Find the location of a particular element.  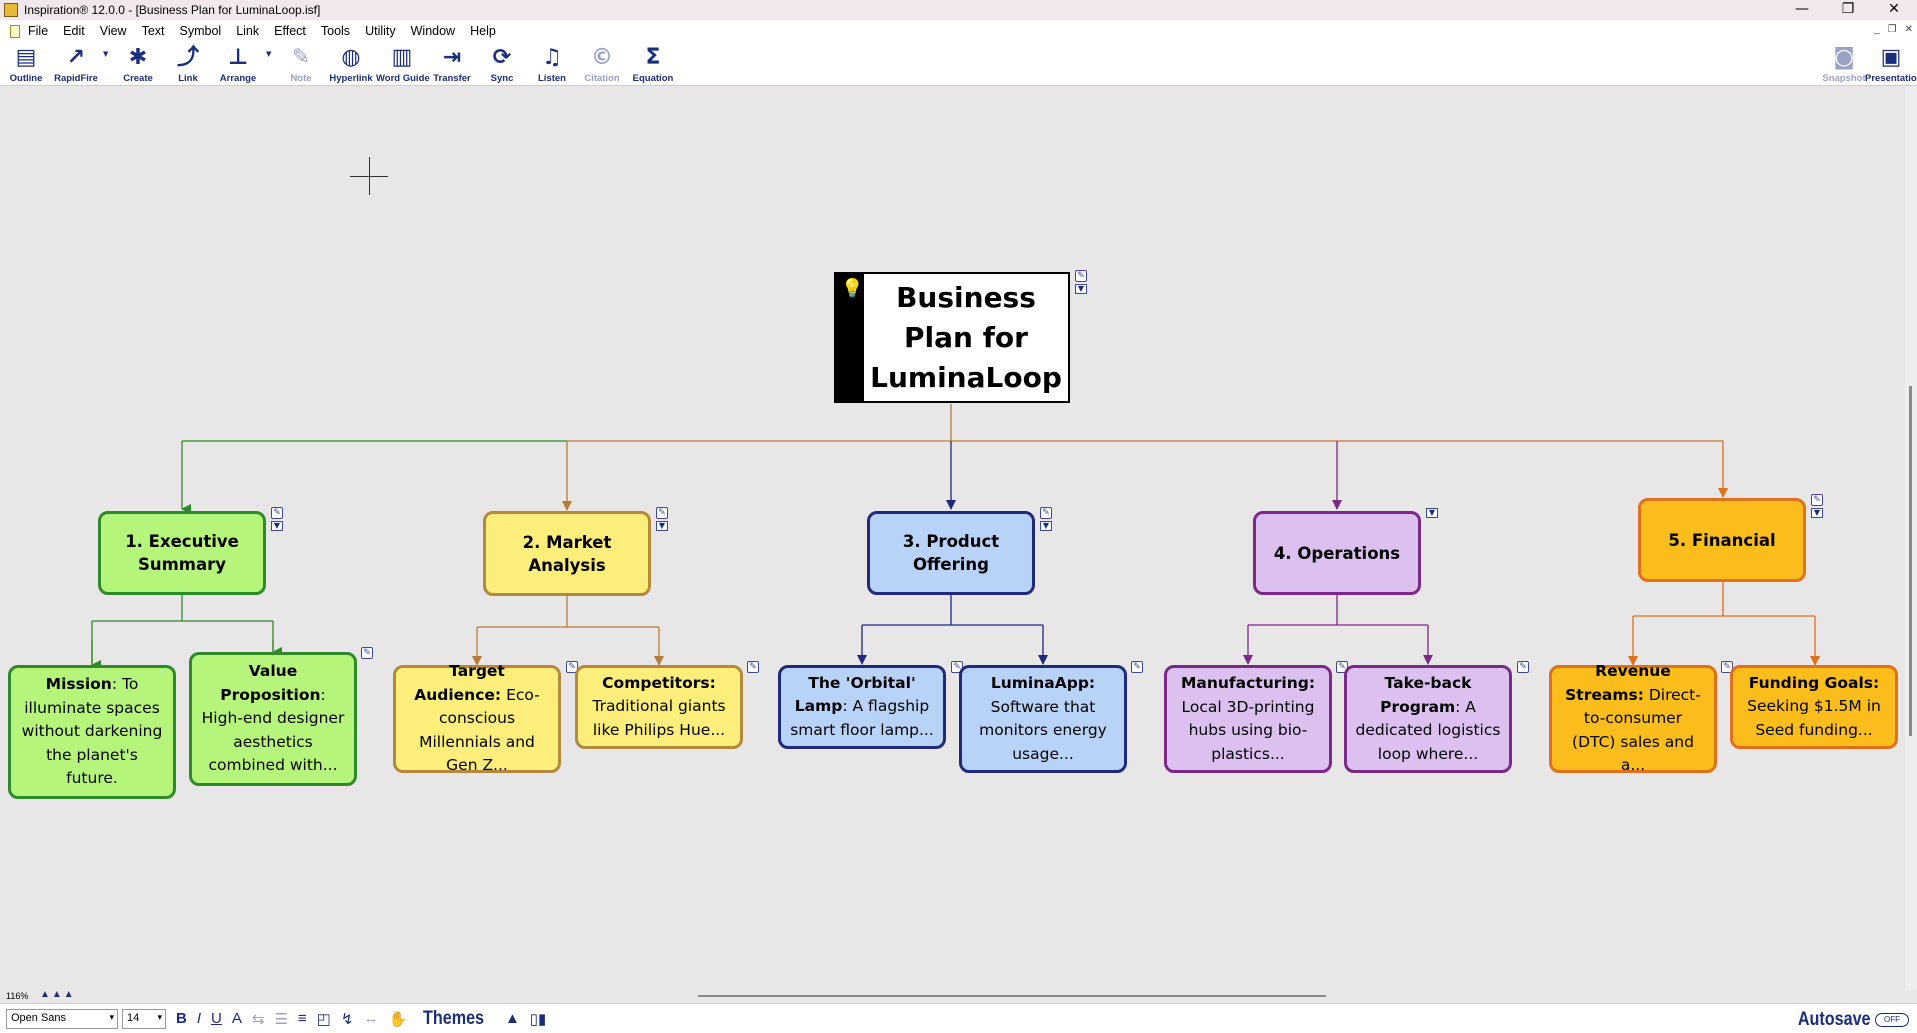

zoom-bar: 116% ▲▲▲ is located at coordinates (958, 996).